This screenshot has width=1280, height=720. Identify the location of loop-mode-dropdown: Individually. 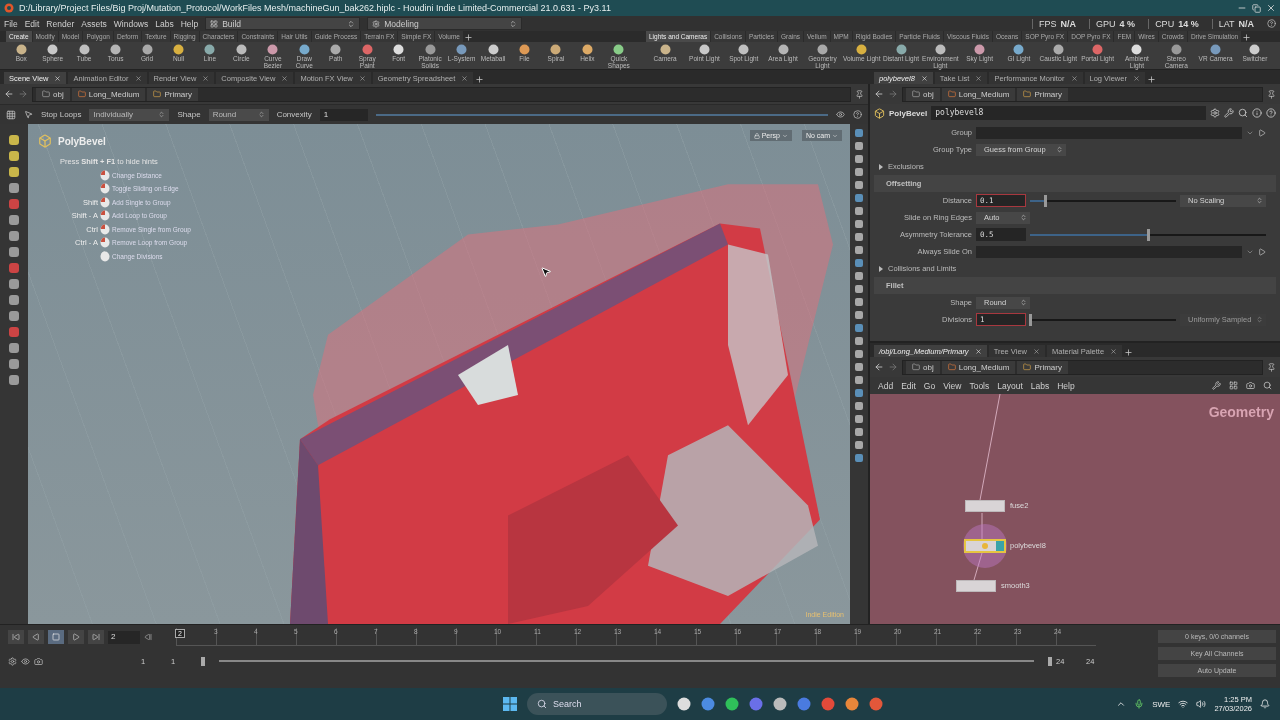
(129, 114).